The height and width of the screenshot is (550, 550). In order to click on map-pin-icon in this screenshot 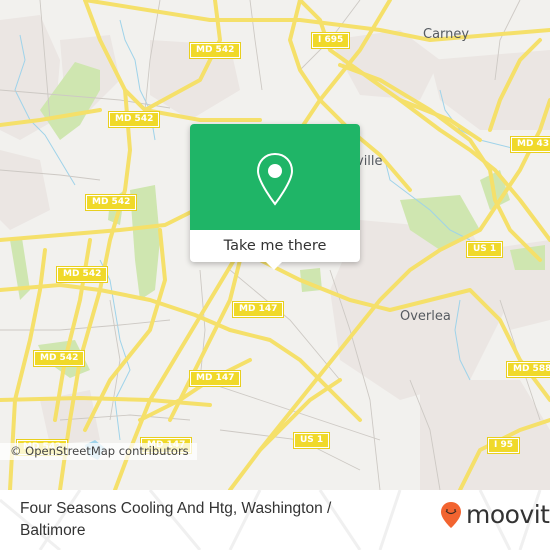, I will do `click(275, 179)`.